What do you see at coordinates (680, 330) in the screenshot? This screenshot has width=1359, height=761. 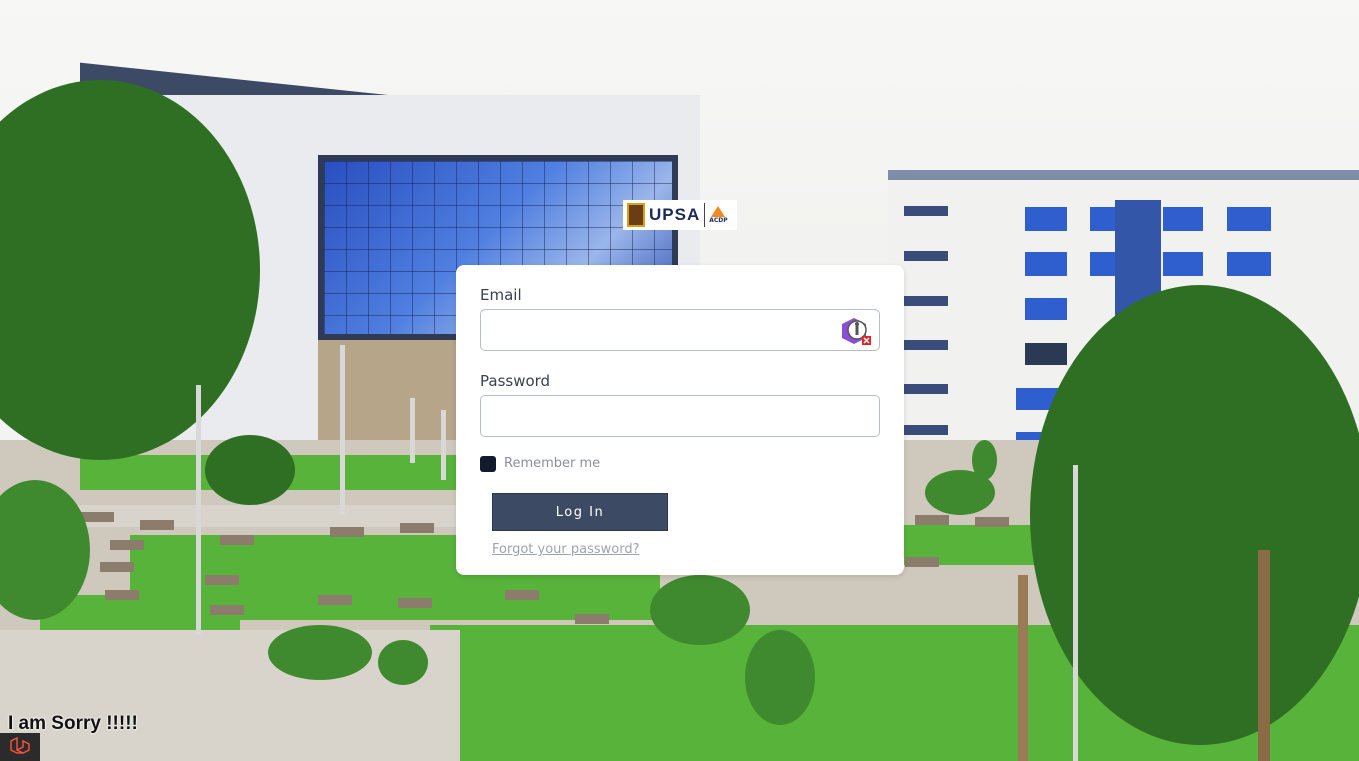 I see `email-field` at bounding box center [680, 330].